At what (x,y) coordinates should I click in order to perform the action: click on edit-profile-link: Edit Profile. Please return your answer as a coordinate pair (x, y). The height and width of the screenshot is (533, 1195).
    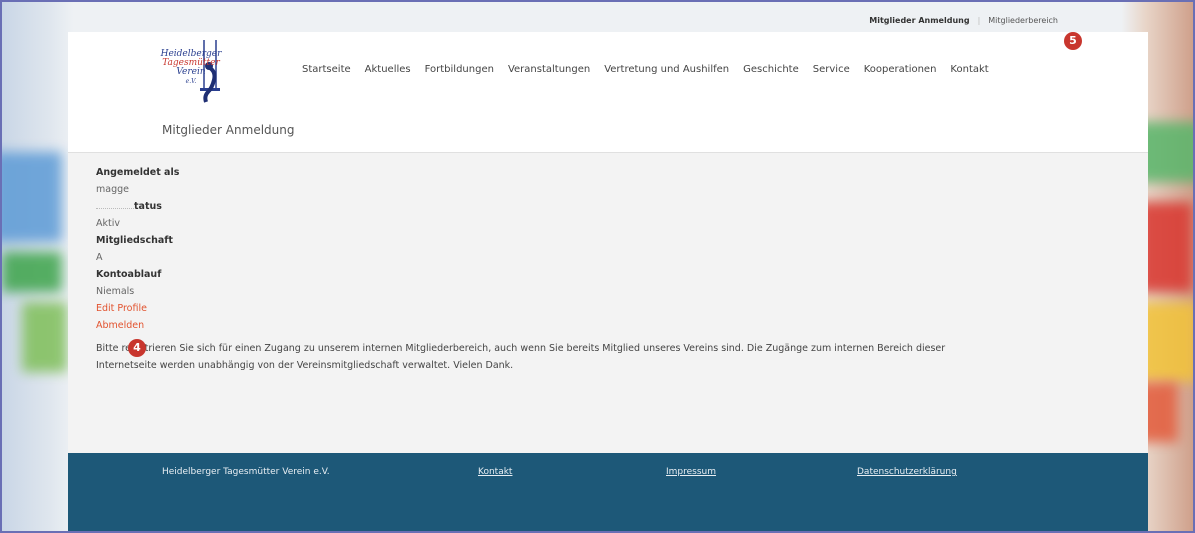
    Looking at the image, I should click on (546, 308).